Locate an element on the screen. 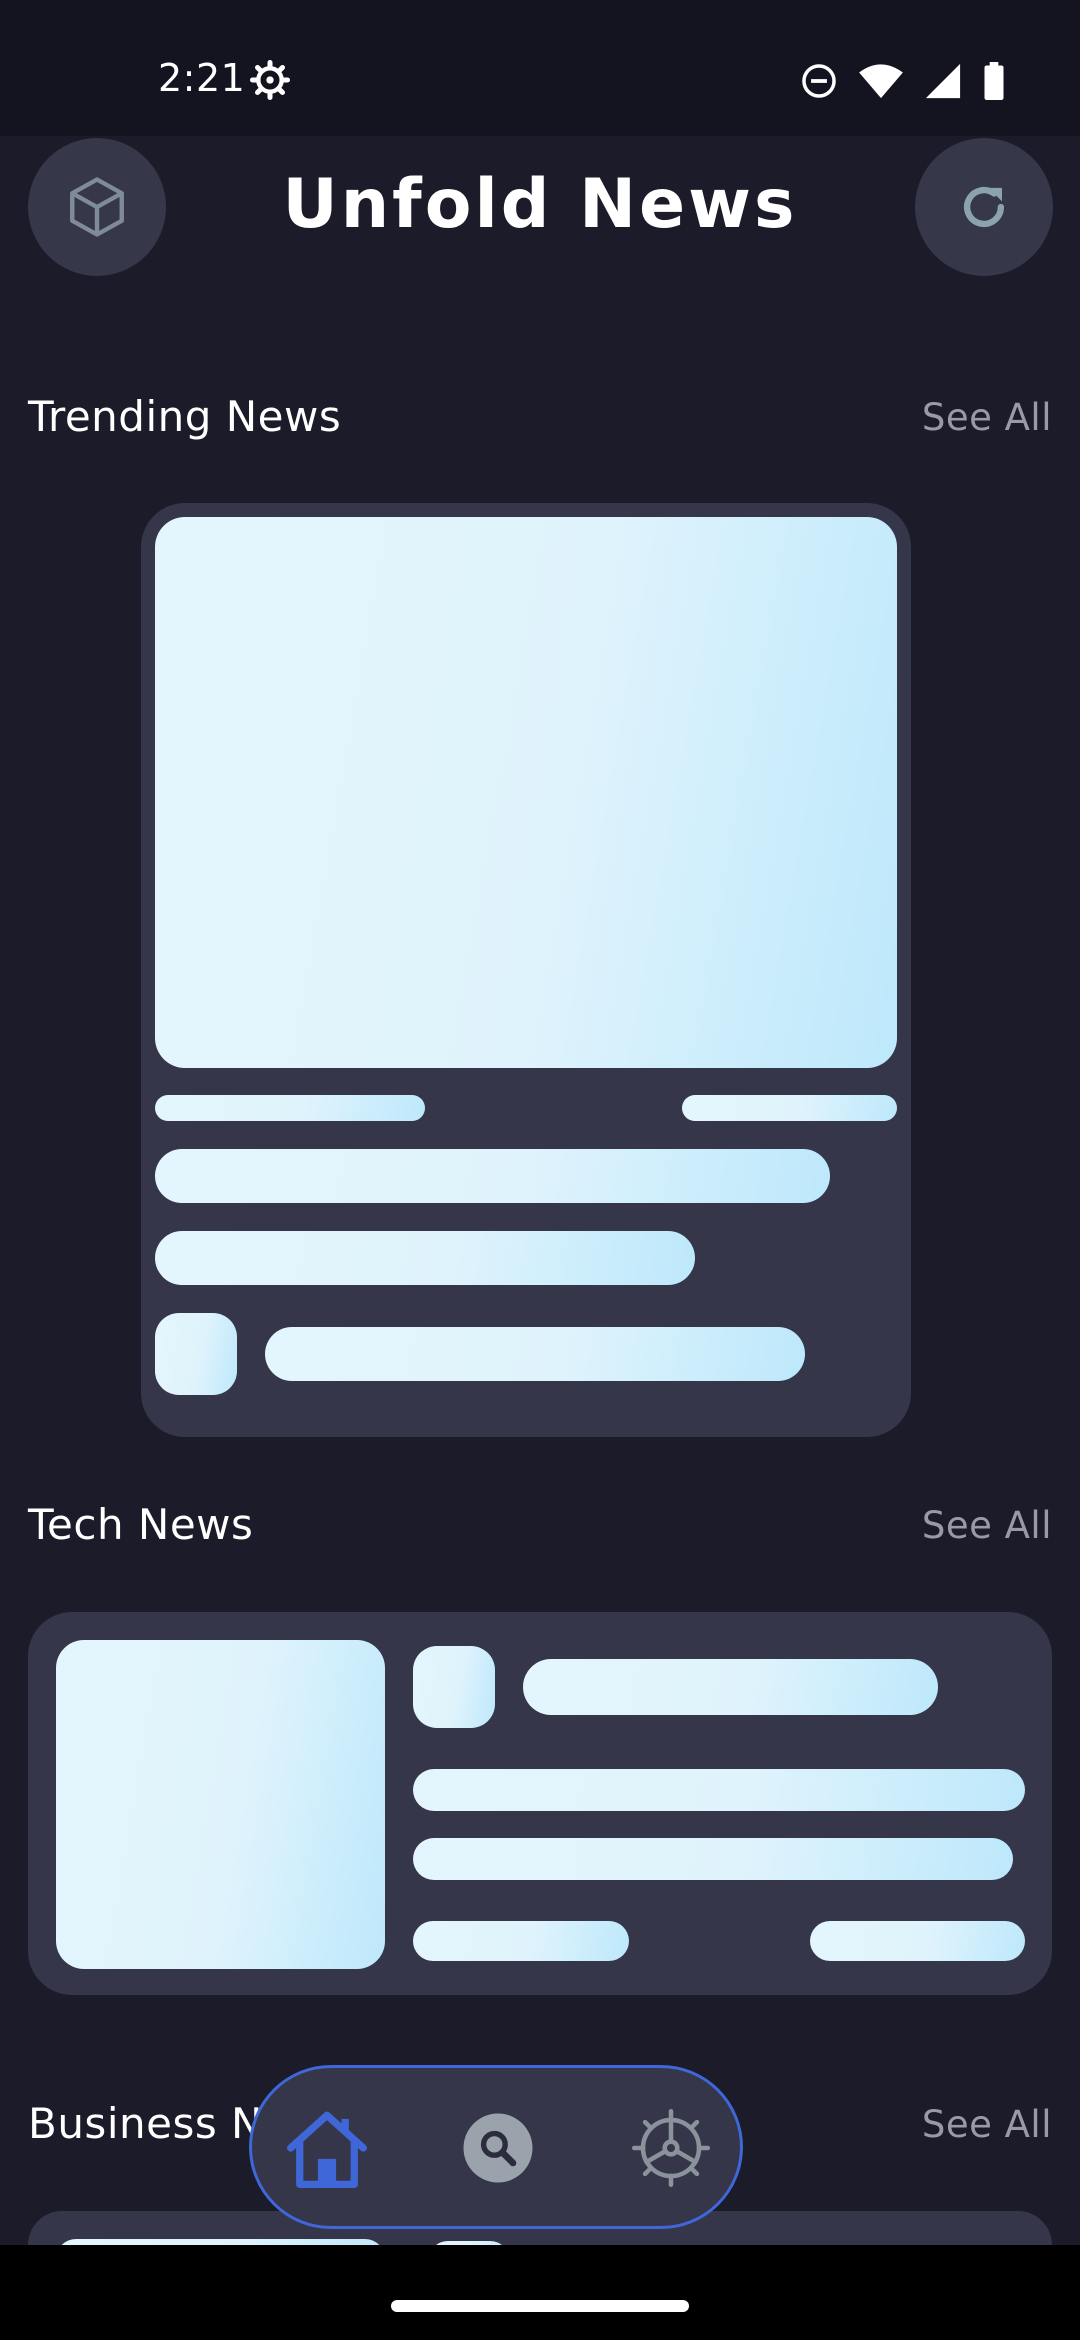 This screenshot has height=2340, width=1080. trending-author-placeholder is located at coordinates (535, 1354).